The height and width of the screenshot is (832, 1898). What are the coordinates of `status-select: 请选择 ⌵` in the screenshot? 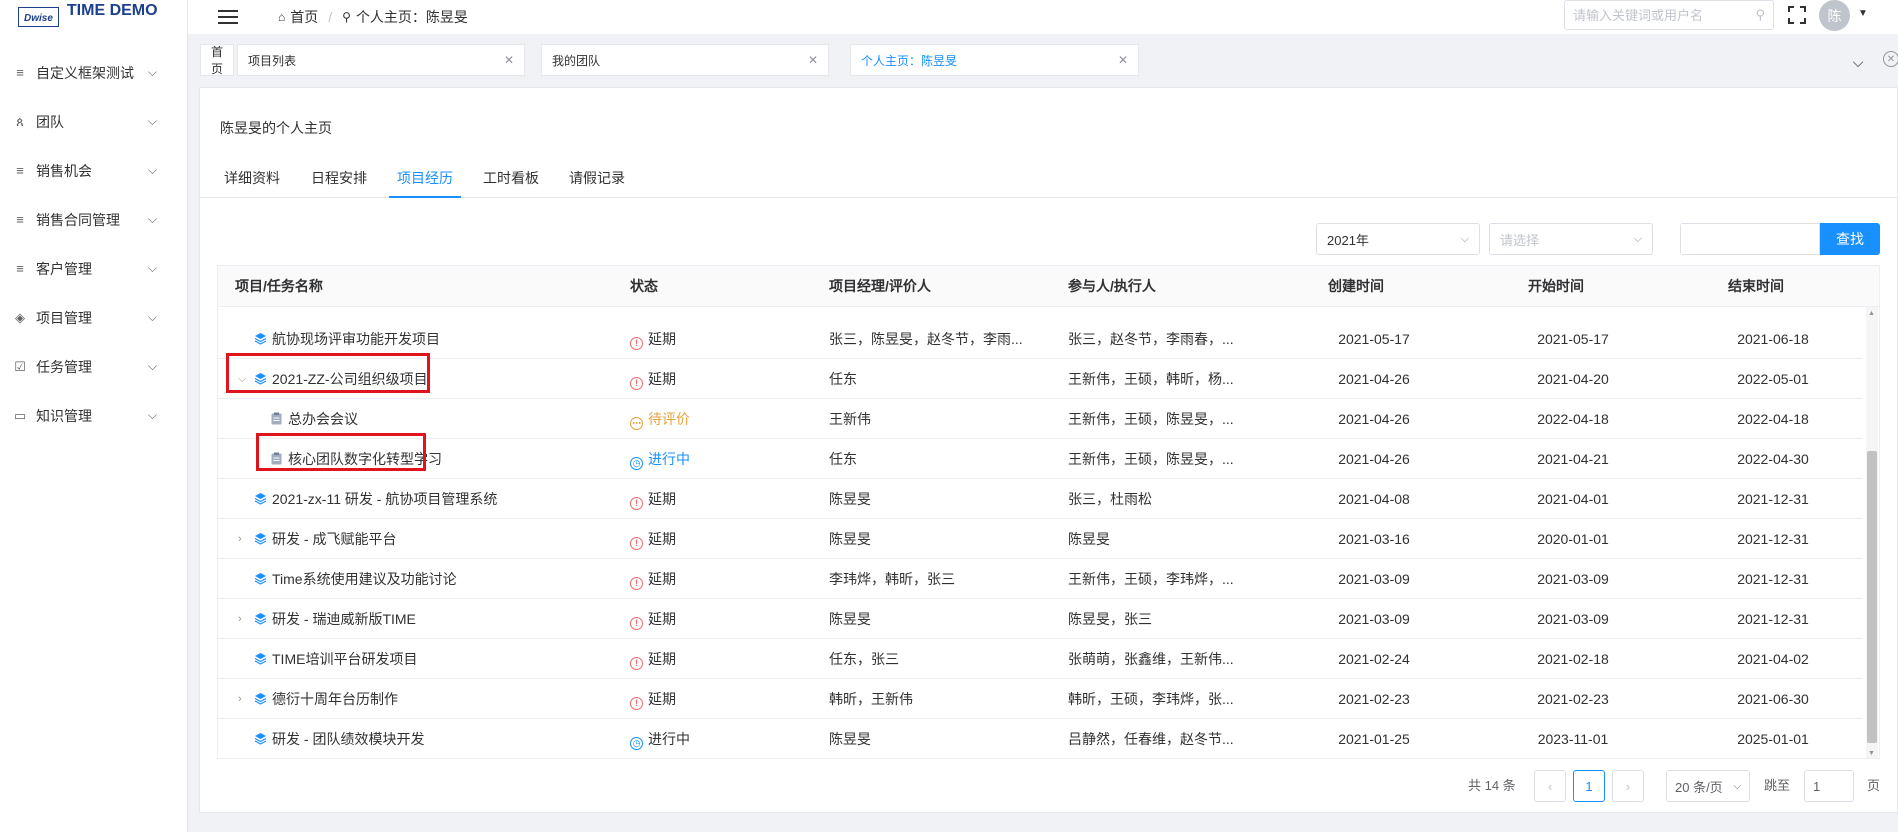 It's located at (1571, 239).